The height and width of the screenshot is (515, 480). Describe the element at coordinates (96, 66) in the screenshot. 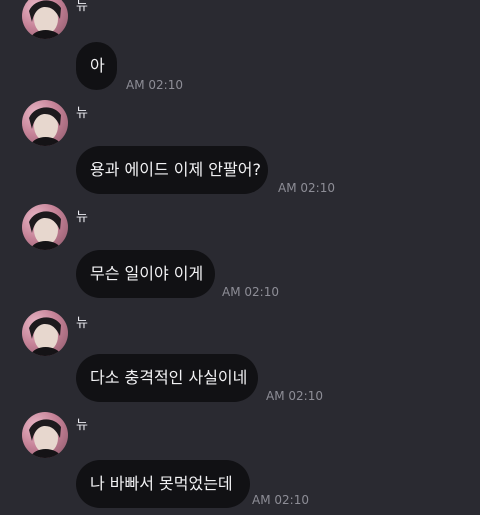

I see `message-bubble: 아` at that location.